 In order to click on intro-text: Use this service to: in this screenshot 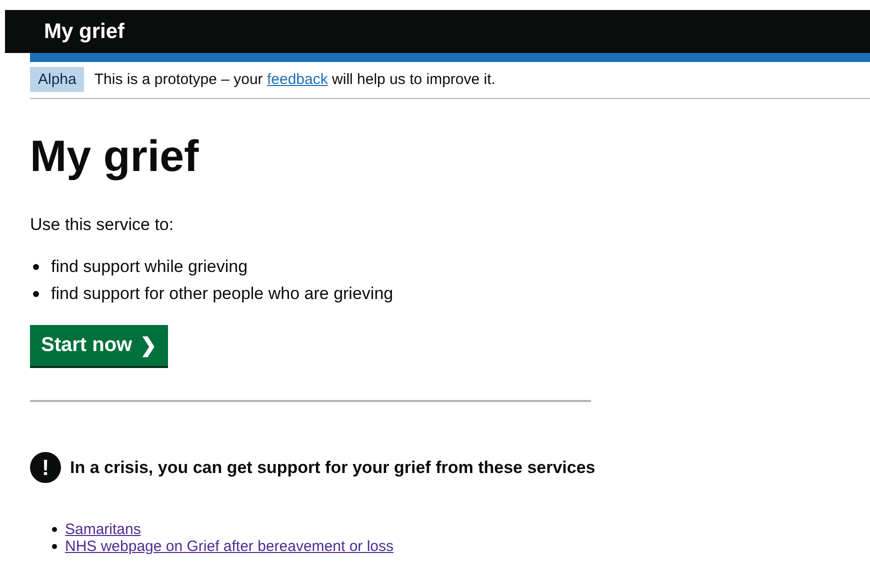, I will do `click(102, 225)`.